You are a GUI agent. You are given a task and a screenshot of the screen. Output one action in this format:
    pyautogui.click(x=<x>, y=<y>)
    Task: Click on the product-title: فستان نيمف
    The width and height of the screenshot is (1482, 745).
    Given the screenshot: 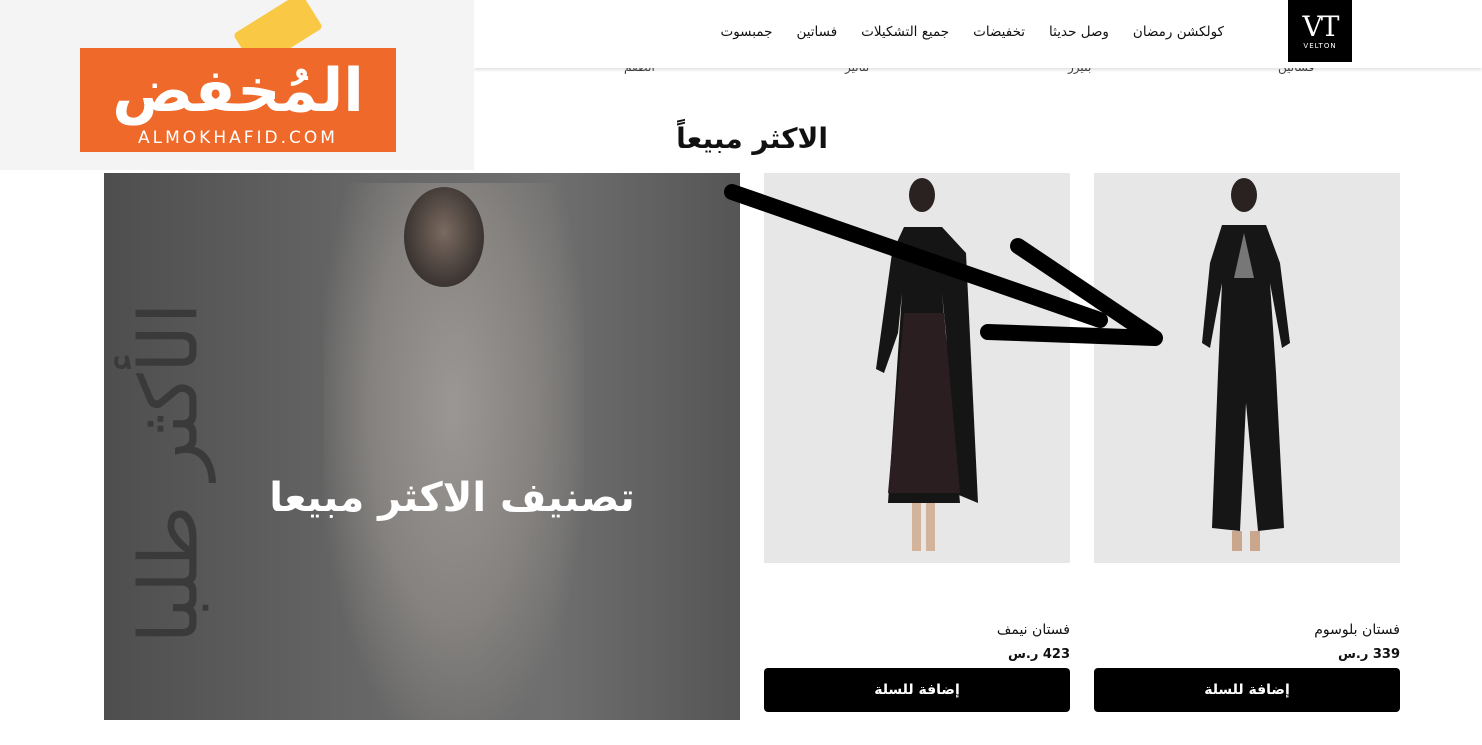 What is the action you would take?
    pyautogui.click(x=1033, y=630)
    